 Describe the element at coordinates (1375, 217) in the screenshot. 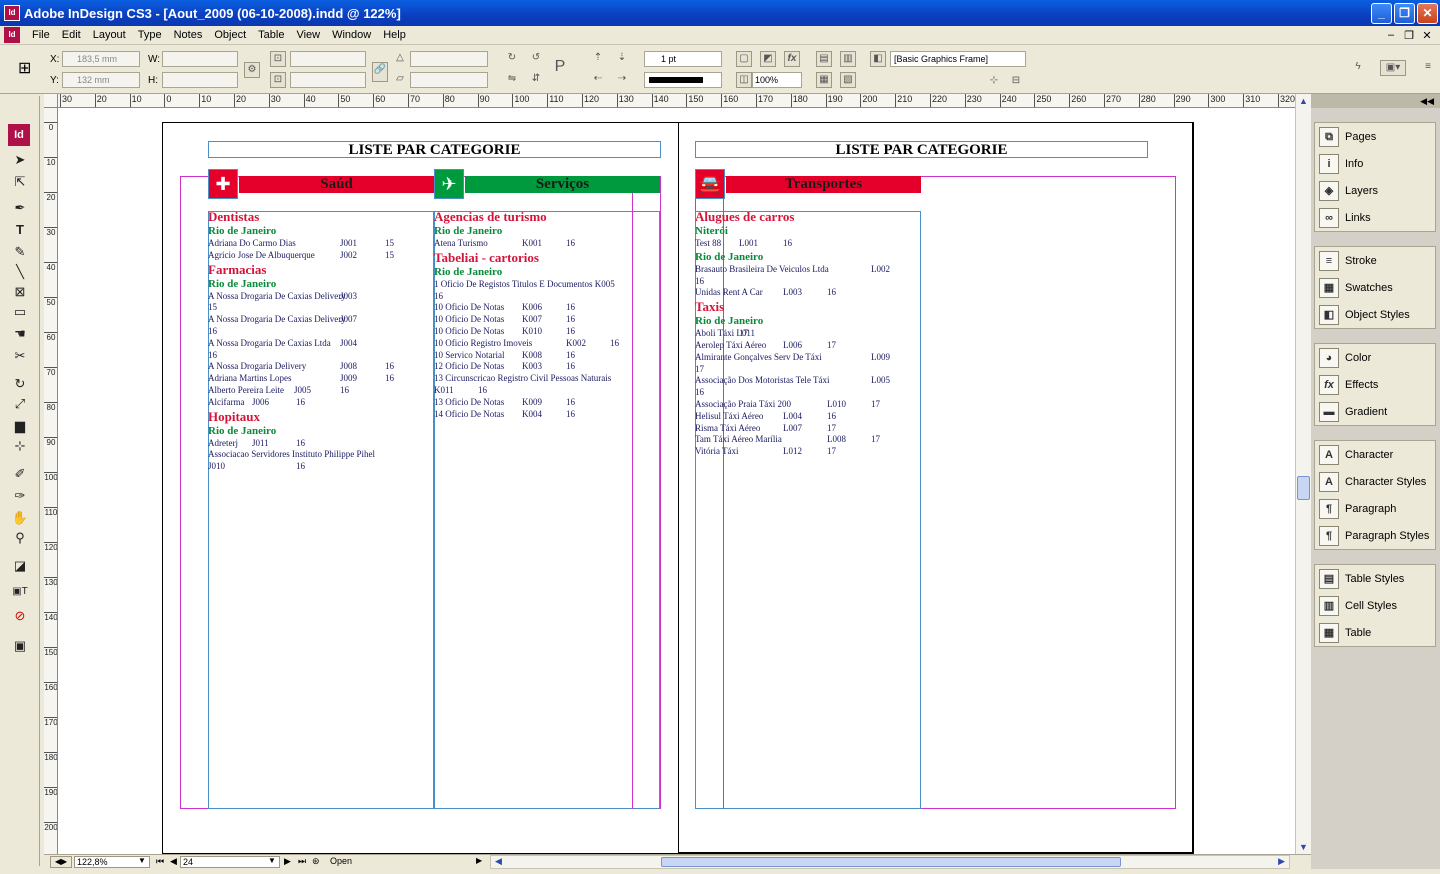

I see `panel-links: ∞ Links` at that location.